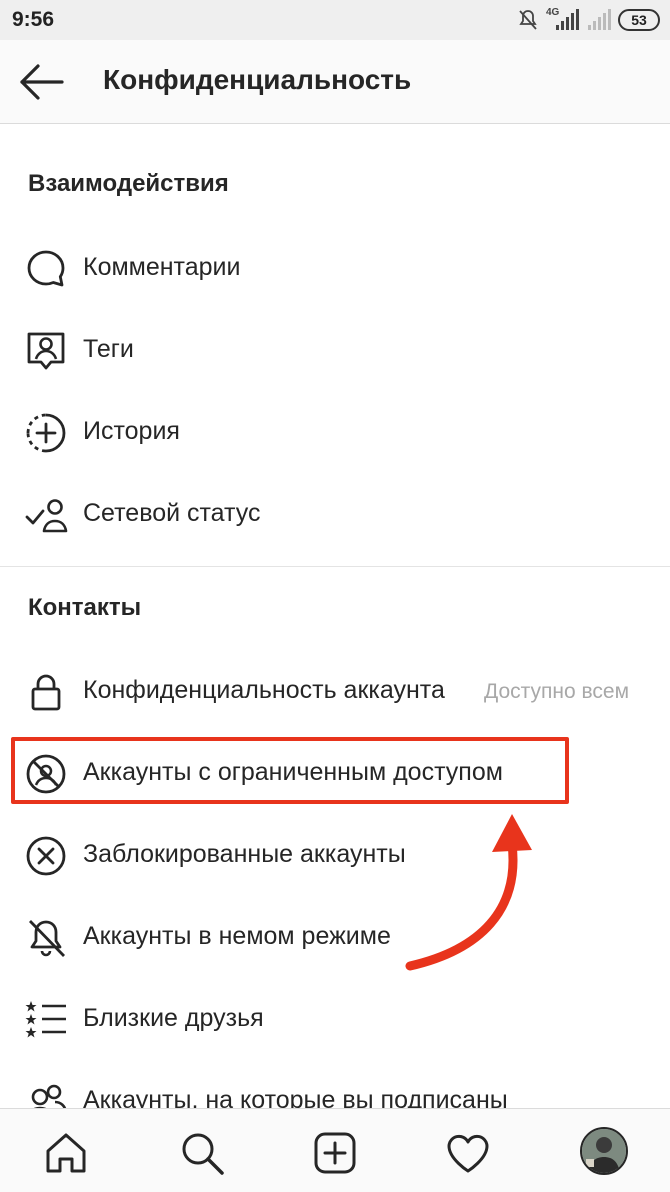  Describe the element at coordinates (46, 692) in the screenshot. I see `lock-icon` at that location.